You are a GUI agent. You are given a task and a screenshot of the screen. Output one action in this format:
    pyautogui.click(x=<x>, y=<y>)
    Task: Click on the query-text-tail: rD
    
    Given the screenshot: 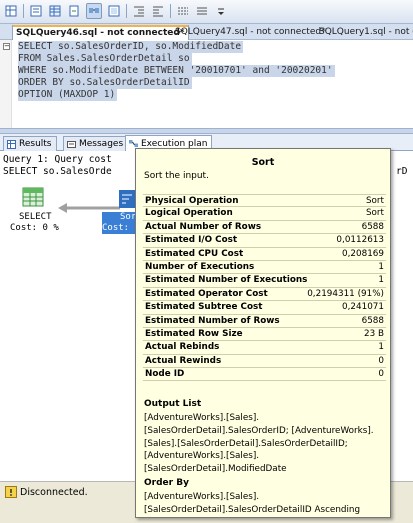 What is the action you would take?
    pyautogui.click(x=402, y=171)
    